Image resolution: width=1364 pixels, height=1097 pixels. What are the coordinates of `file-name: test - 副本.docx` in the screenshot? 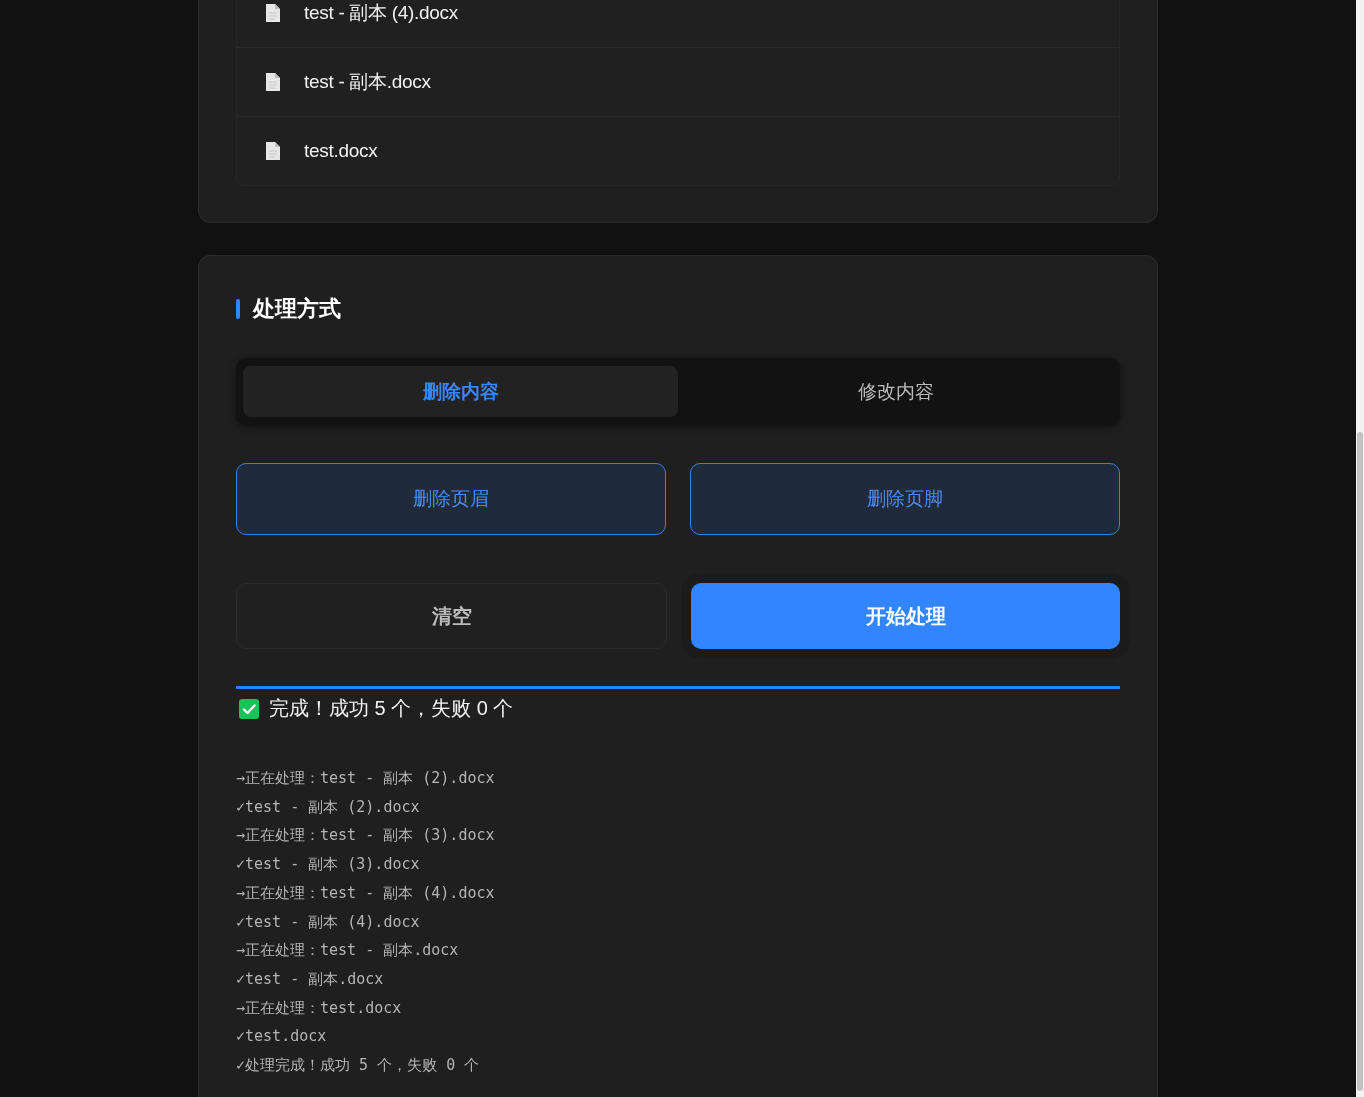 It's located at (367, 82).